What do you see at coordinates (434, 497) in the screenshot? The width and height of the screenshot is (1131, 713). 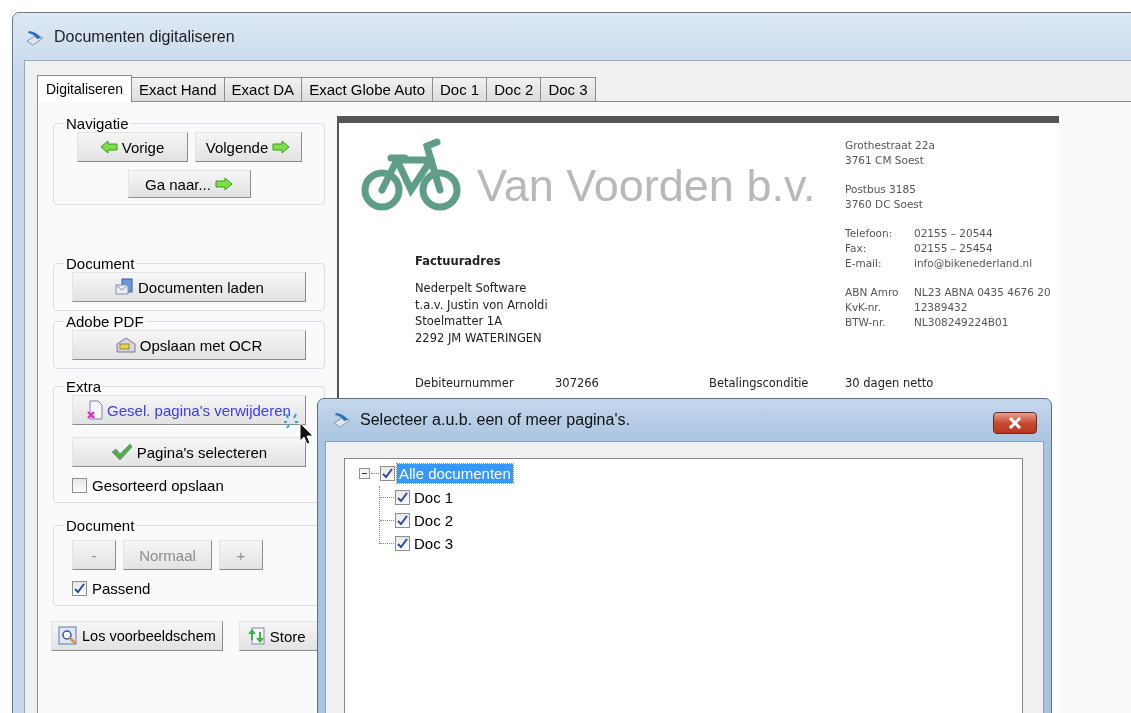 I see `tree-item: Doc 1` at bounding box center [434, 497].